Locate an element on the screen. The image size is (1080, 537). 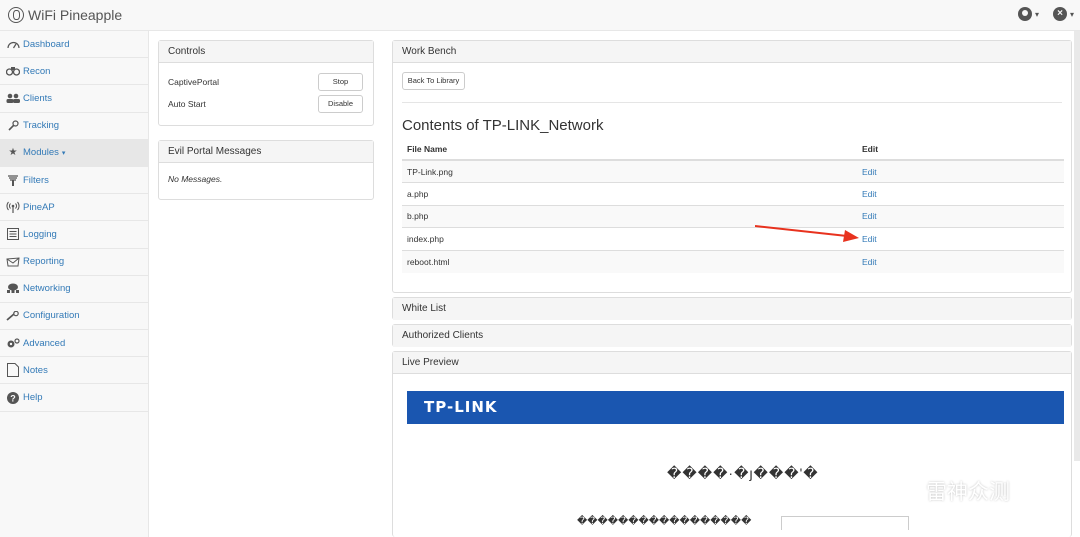
sidebar-item-filters: Filters is located at coordinates (74, 181).